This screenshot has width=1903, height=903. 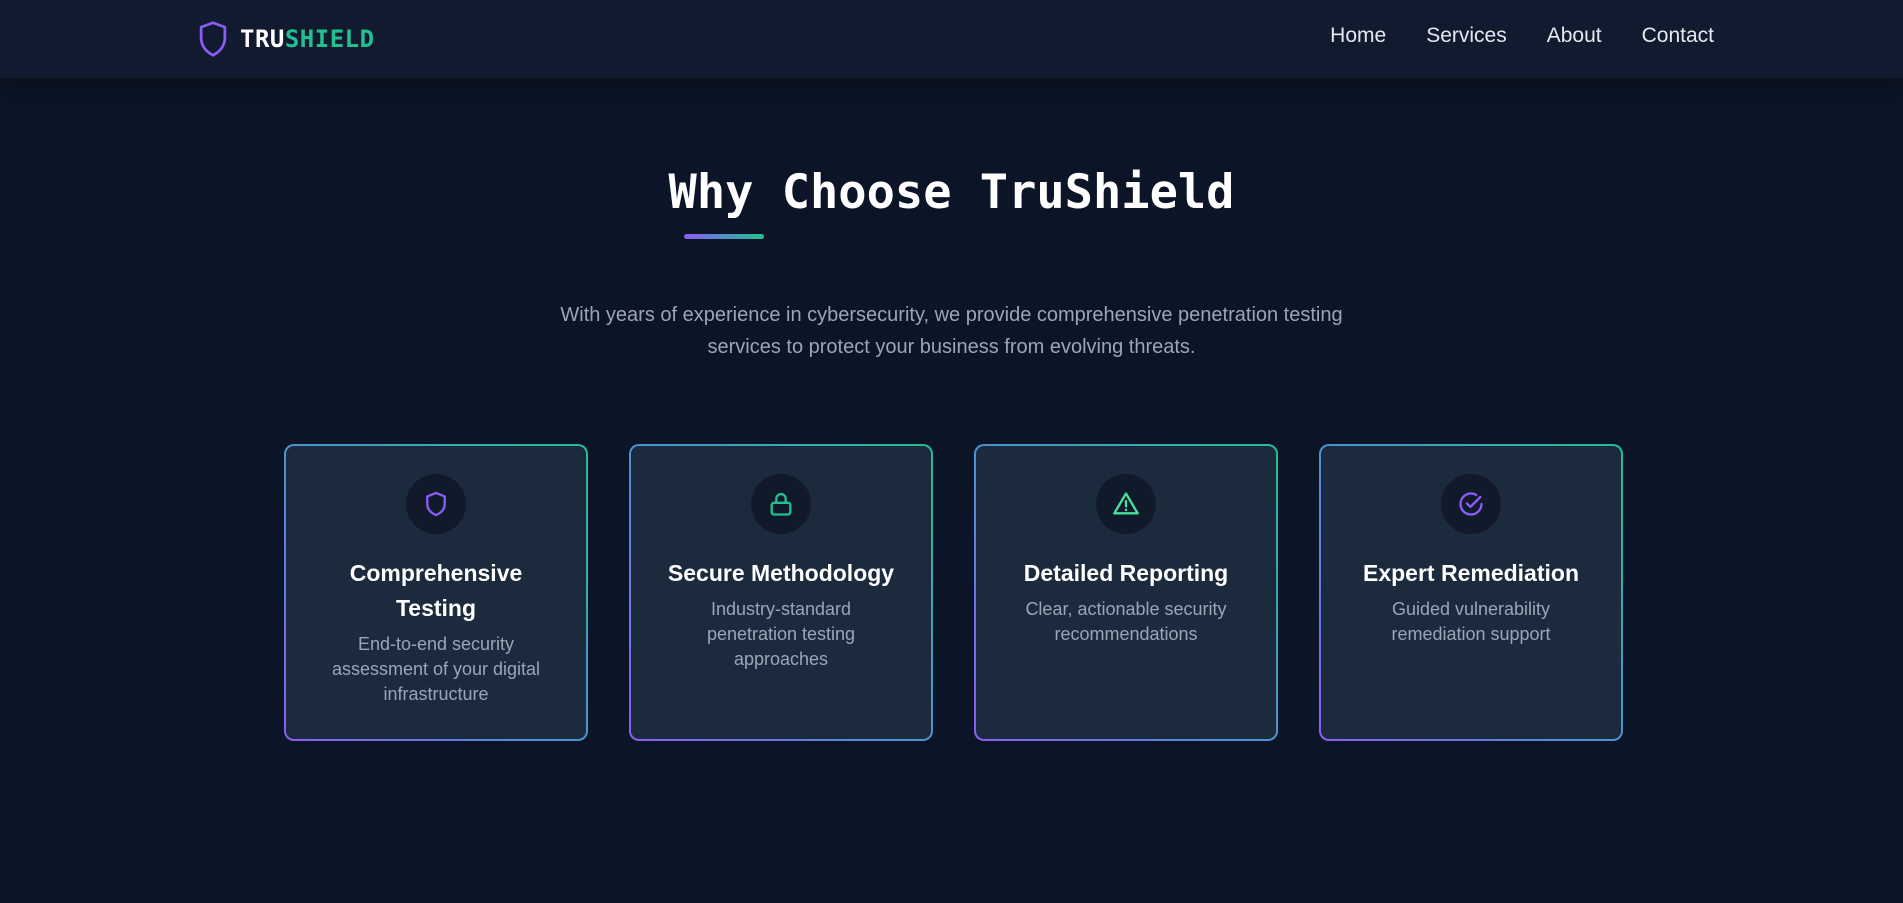 I want to click on card-title: Expert Remediation, so click(x=1471, y=573).